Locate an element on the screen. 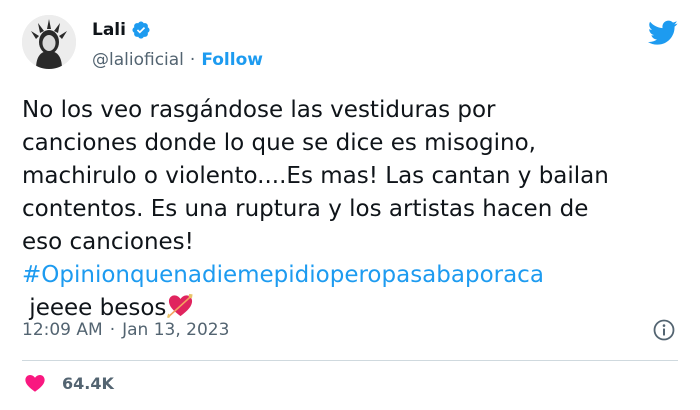  tweet-closing-text: jeeee besos is located at coordinates (94, 308).